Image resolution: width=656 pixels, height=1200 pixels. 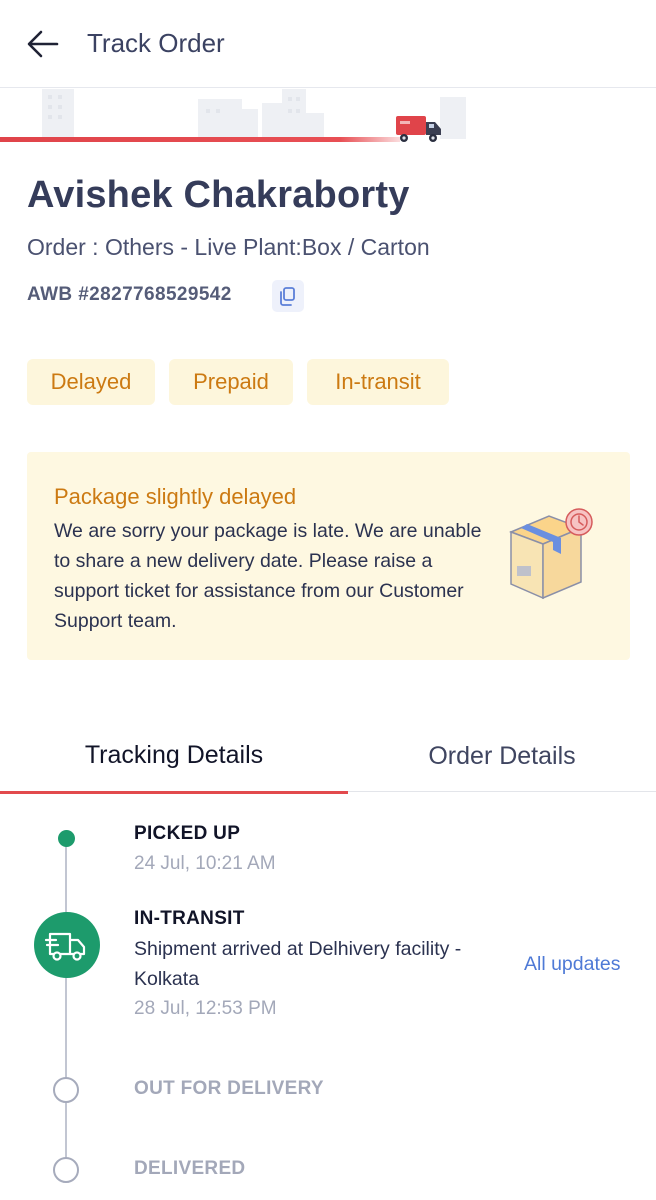 What do you see at coordinates (66, 1008) in the screenshot?
I see `timeline-connector` at bounding box center [66, 1008].